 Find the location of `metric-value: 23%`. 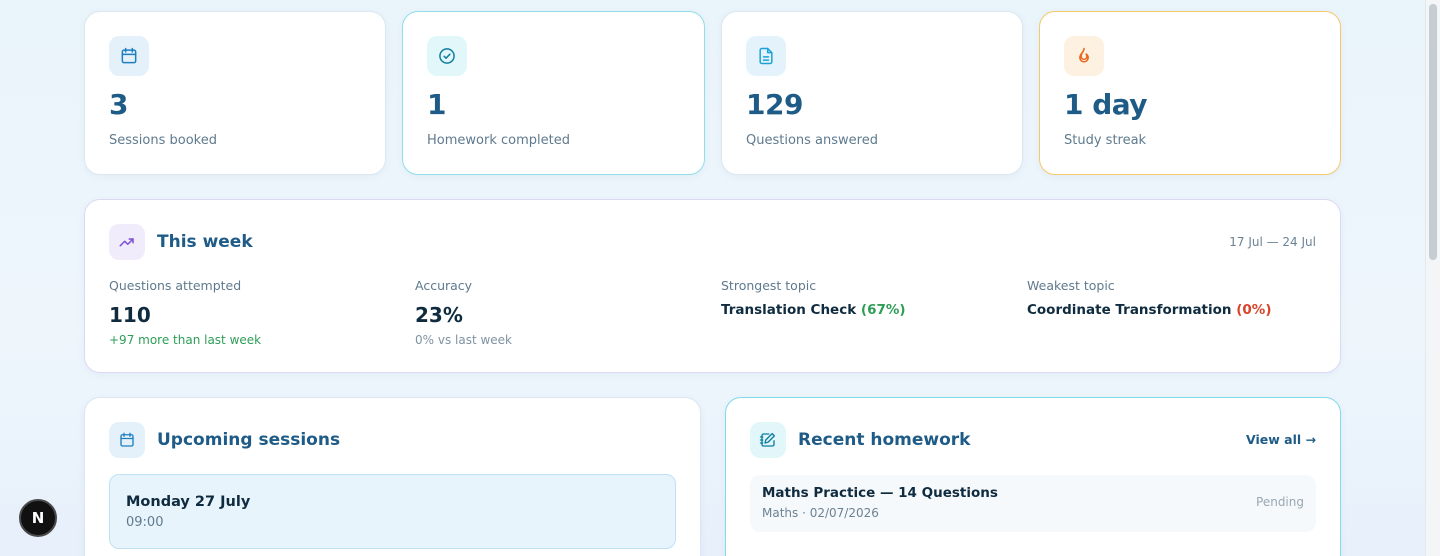

metric-value: 23% is located at coordinates (439, 315).